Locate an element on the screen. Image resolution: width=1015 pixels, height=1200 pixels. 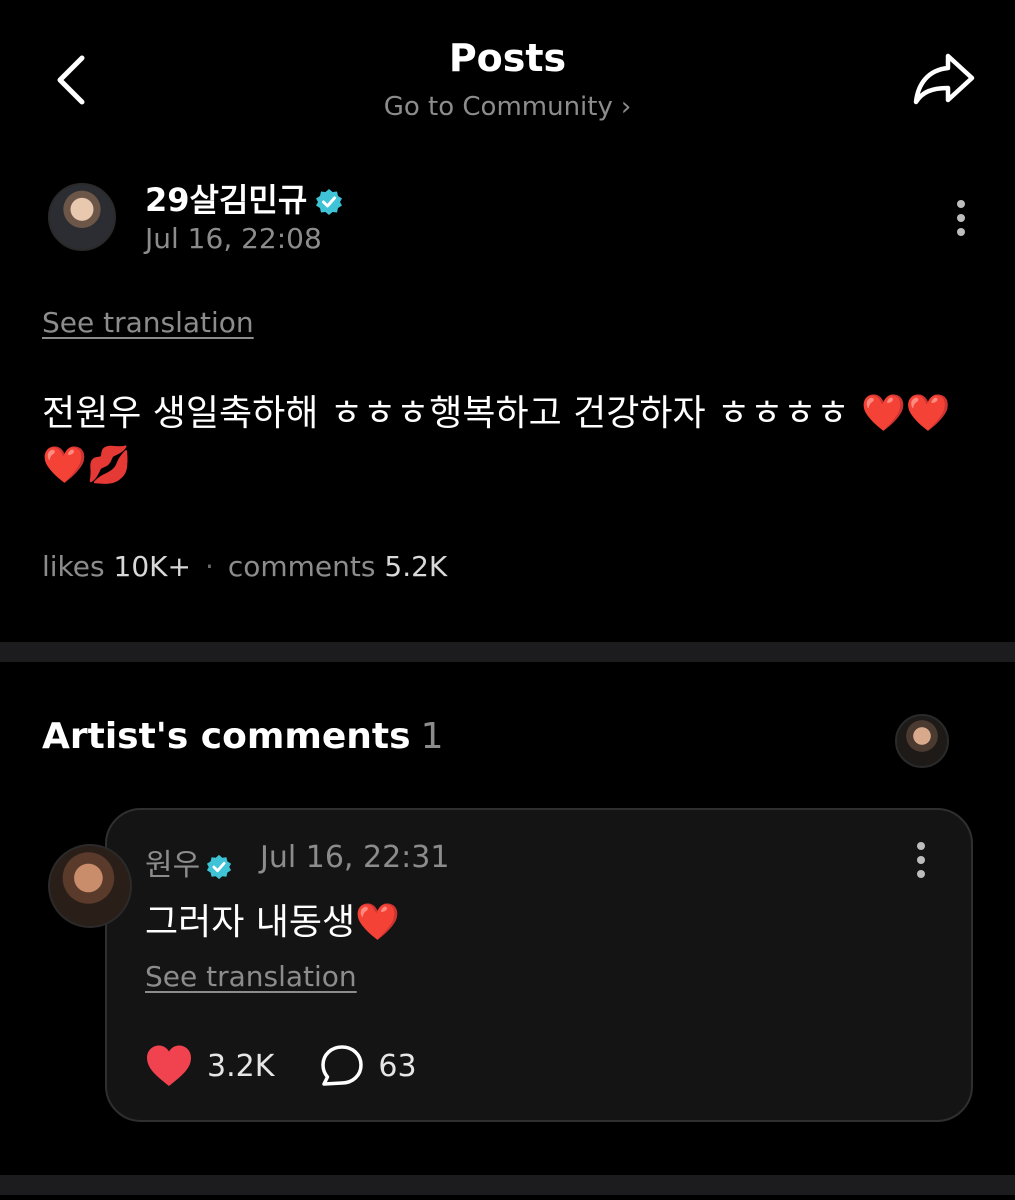
go-to-community-link: Go to Community › is located at coordinates (507, 107).